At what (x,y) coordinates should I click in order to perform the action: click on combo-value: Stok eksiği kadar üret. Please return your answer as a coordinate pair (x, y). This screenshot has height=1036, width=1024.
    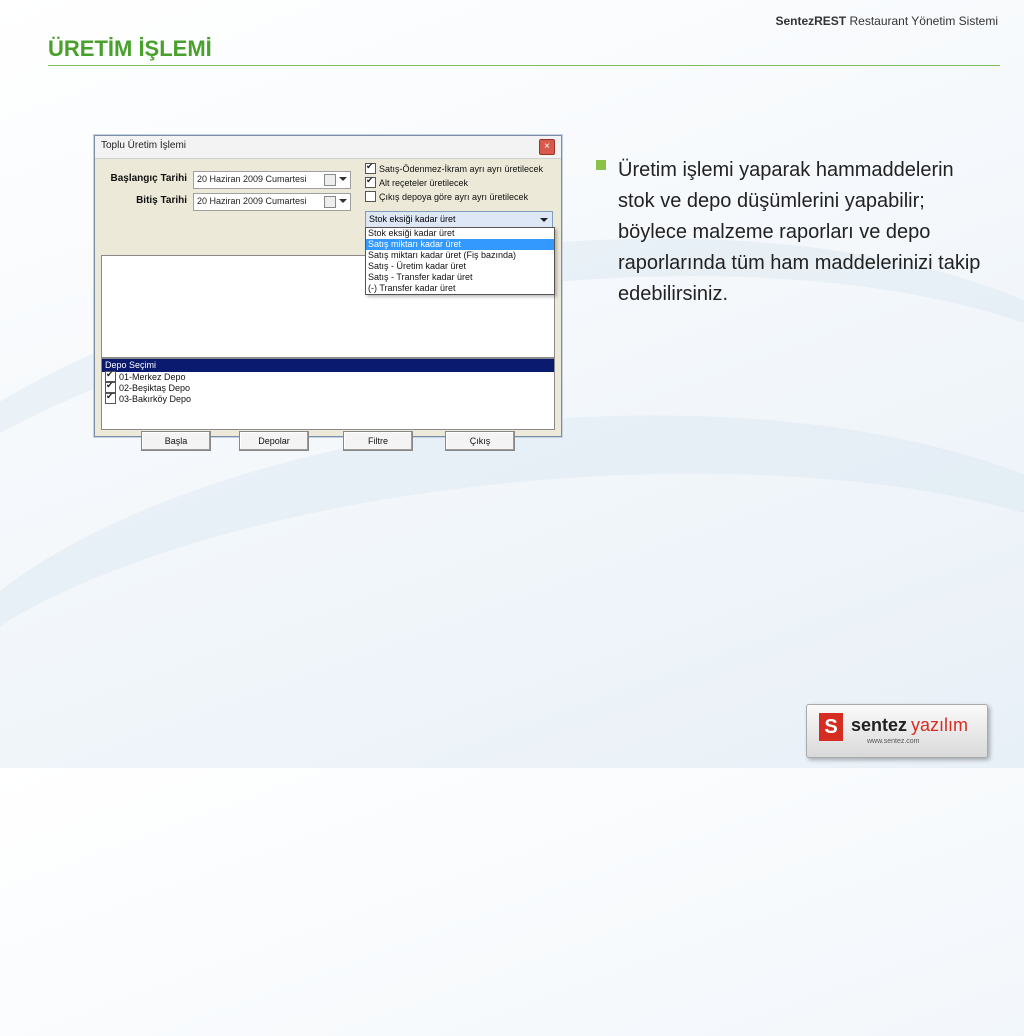
    Looking at the image, I should click on (412, 219).